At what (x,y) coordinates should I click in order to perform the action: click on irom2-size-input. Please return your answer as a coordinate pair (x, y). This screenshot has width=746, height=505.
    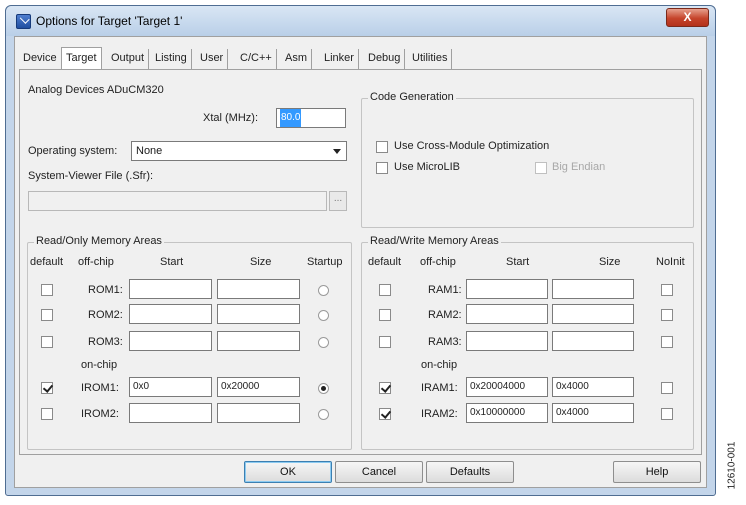
    Looking at the image, I should click on (258, 413).